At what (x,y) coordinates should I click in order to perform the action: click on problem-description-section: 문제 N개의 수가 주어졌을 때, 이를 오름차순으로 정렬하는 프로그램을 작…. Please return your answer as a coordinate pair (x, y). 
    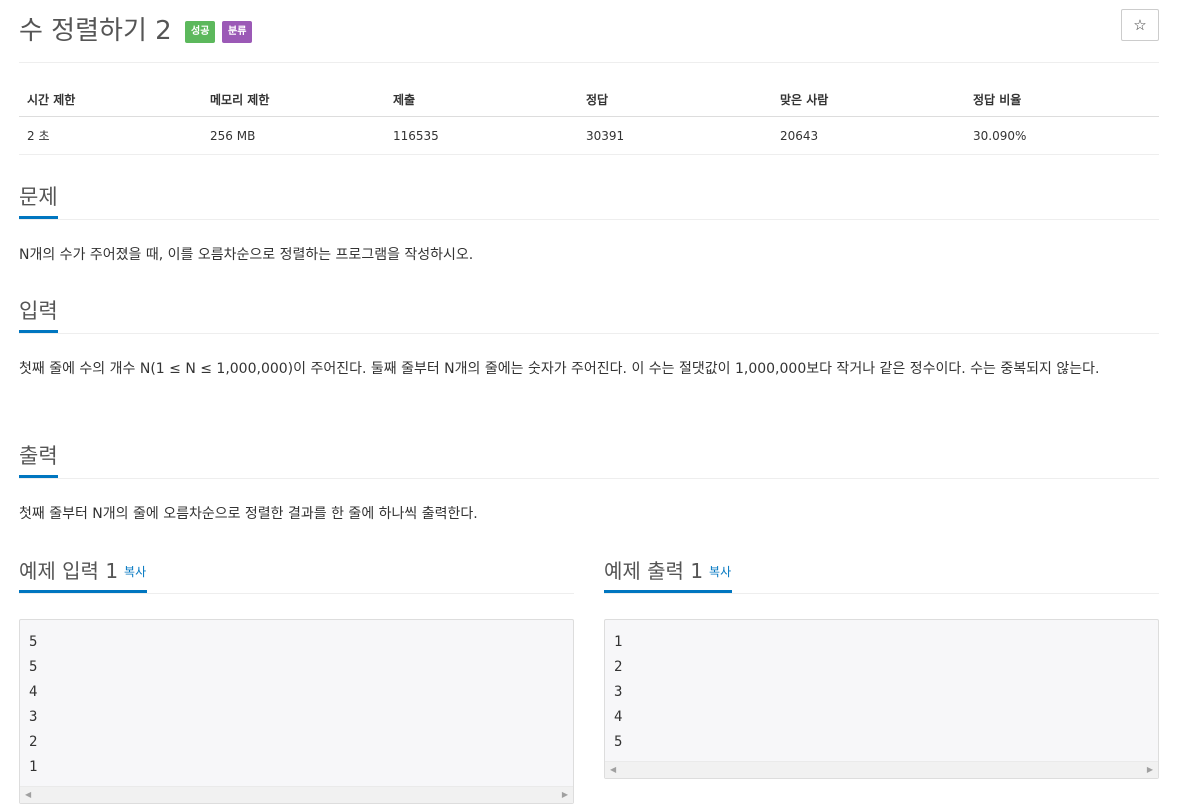
    Looking at the image, I should click on (589, 225).